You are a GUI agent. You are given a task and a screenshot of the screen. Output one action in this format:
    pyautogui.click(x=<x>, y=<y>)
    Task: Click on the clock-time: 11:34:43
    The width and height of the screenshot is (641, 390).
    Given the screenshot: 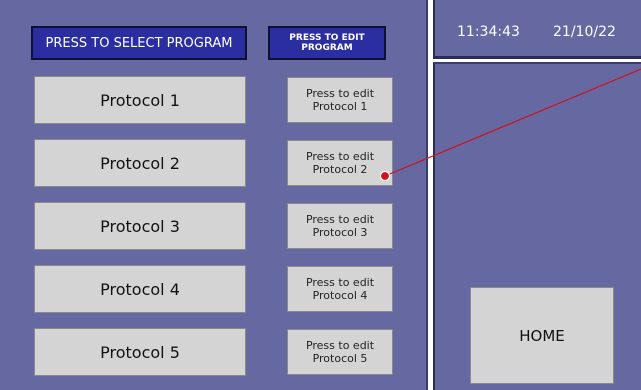 What is the action you would take?
    pyautogui.click(x=488, y=32)
    